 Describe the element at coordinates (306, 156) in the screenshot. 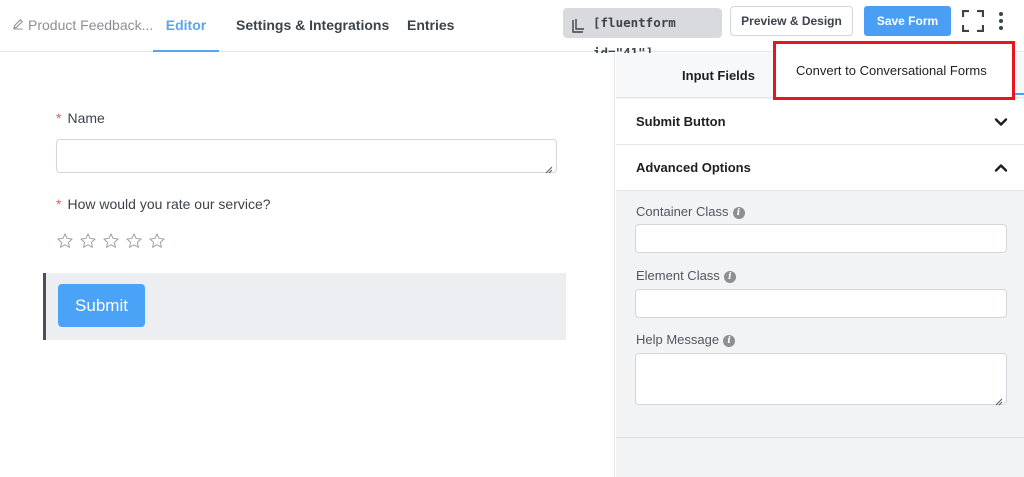

I see `name-input` at that location.